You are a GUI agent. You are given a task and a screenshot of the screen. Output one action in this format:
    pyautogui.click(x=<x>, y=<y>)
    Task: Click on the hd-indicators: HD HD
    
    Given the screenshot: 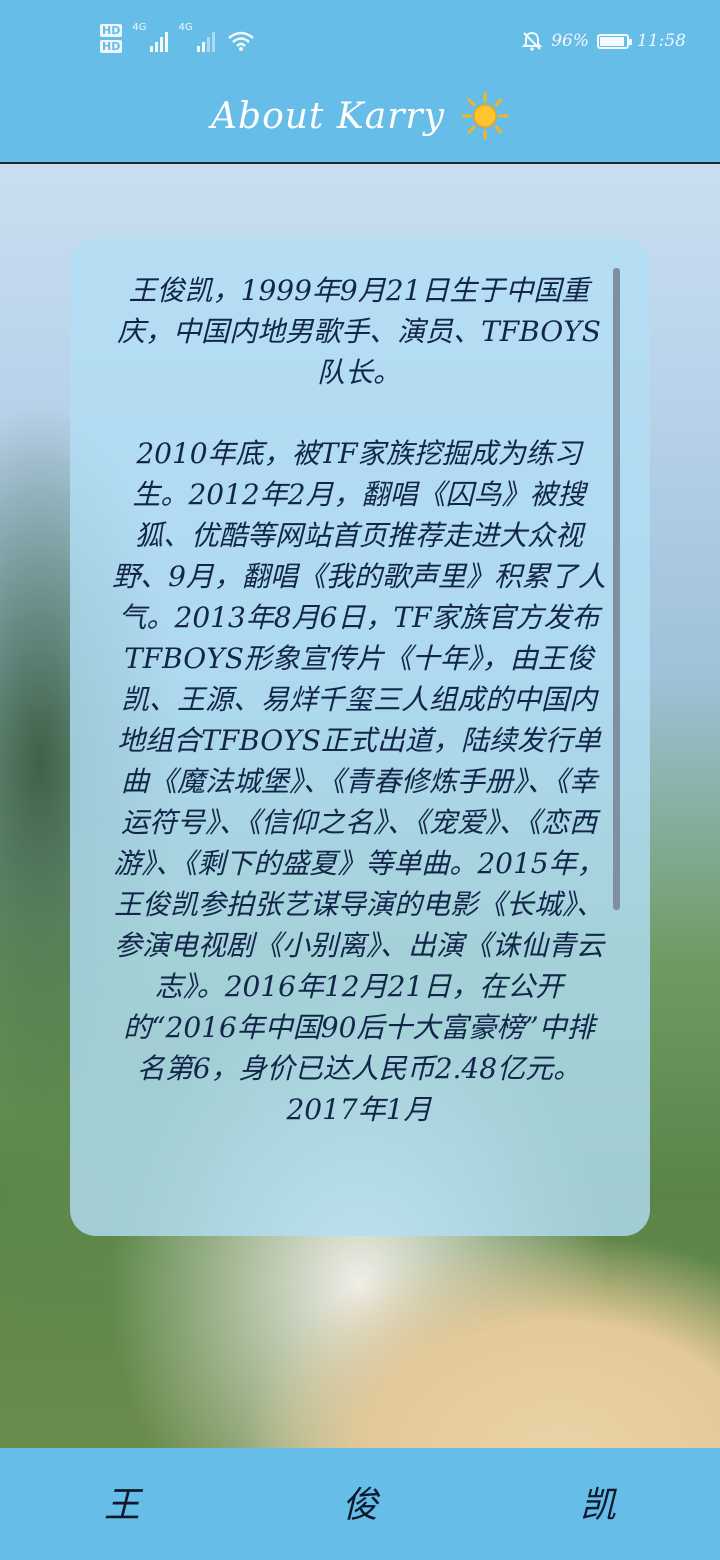 What is the action you would take?
    pyautogui.click(x=111, y=38)
    